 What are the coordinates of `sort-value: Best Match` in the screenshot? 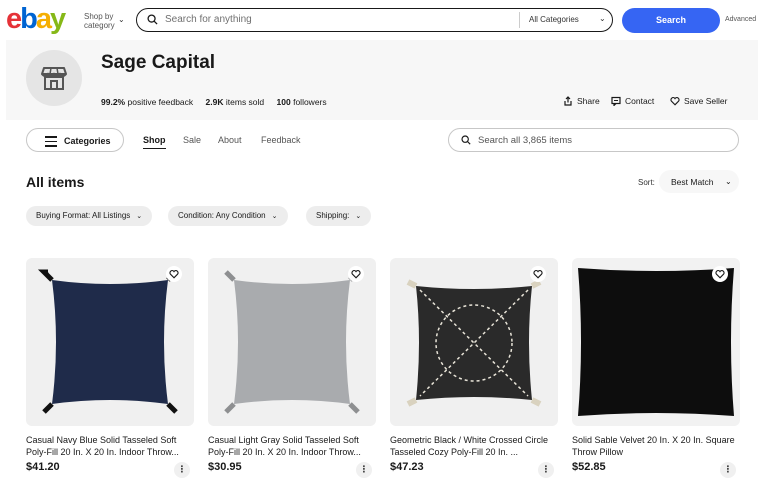 It's located at (692, 182).